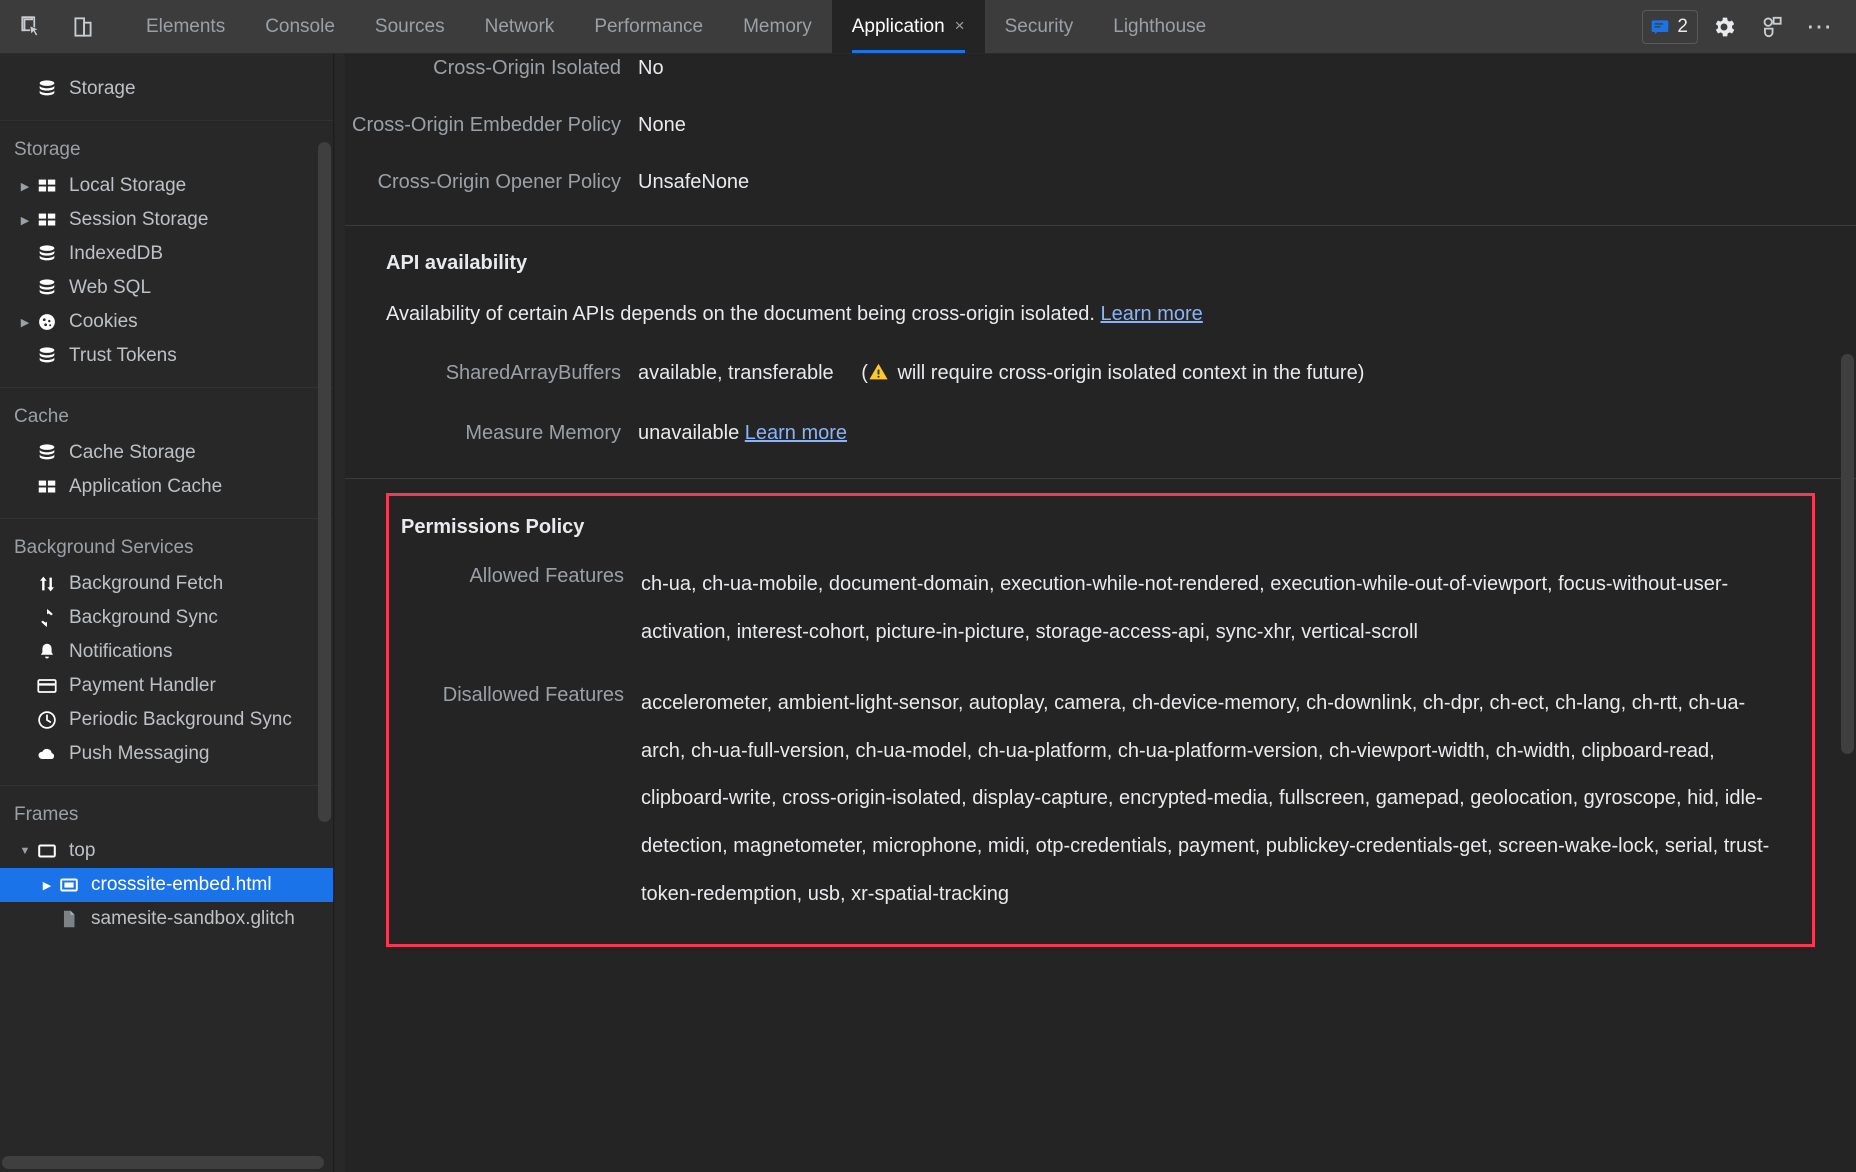 Image resolution: width=1856 pixels, height=1172 pixels. Describe the element at coordinates (166, 356) in the screenshot. I see `sidebar-item-trust-tokens: ▶ Trust Tokens` at that location.